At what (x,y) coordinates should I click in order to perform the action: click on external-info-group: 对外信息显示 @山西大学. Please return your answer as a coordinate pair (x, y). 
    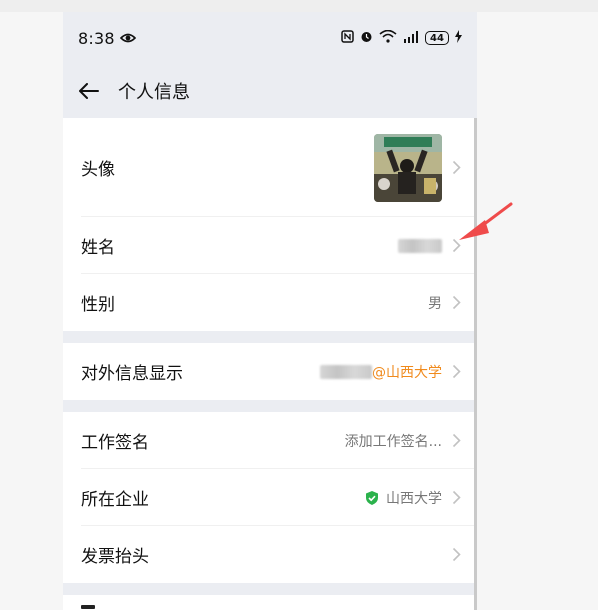
    Looking at the image, I should click on (270, 371).